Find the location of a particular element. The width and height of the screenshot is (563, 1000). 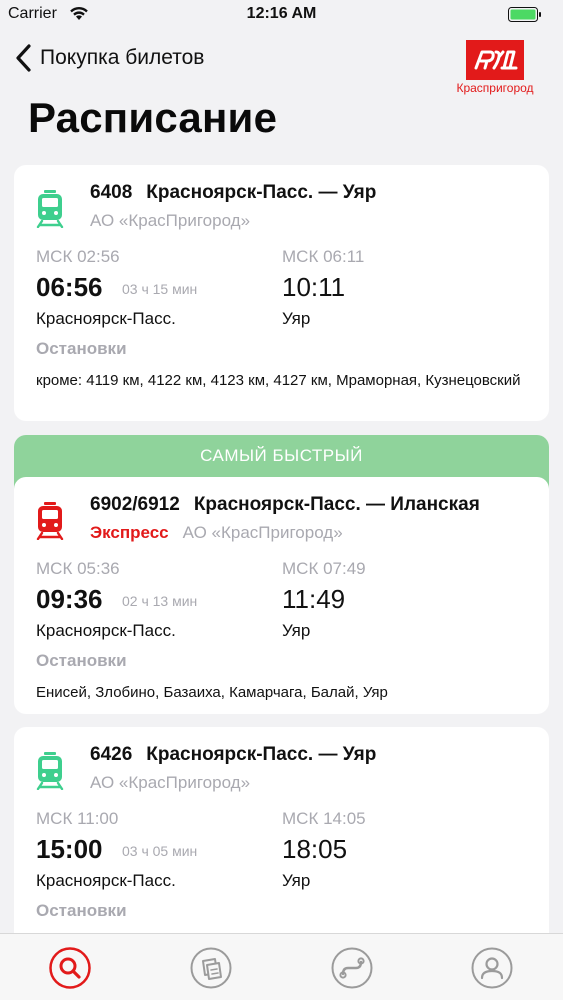

departure-msk-time: МСК 02:56 is located at coordinates (78, 256).